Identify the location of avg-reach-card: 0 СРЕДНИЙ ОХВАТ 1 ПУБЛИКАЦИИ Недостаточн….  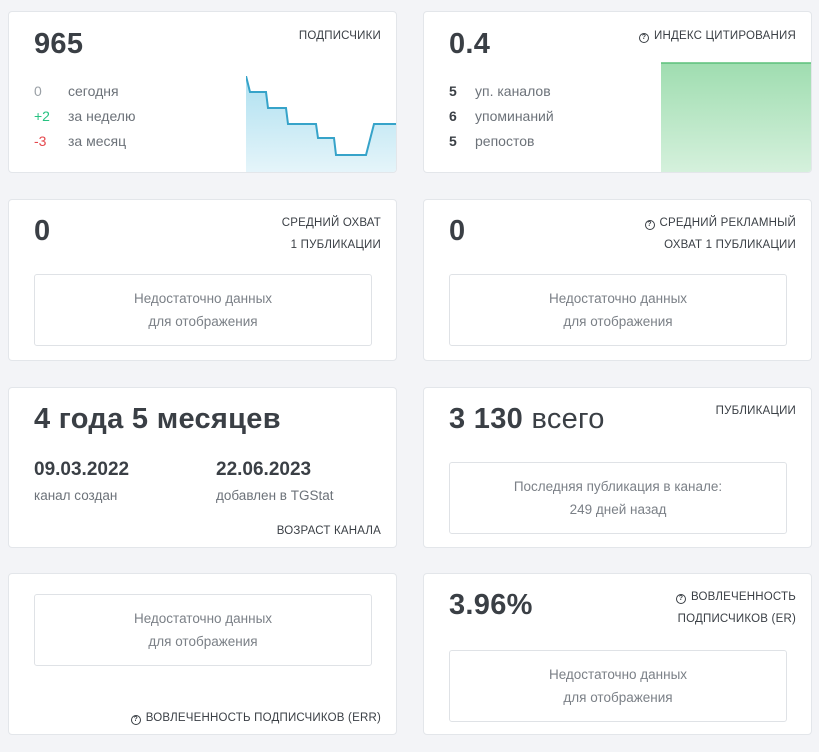
(202, 280).